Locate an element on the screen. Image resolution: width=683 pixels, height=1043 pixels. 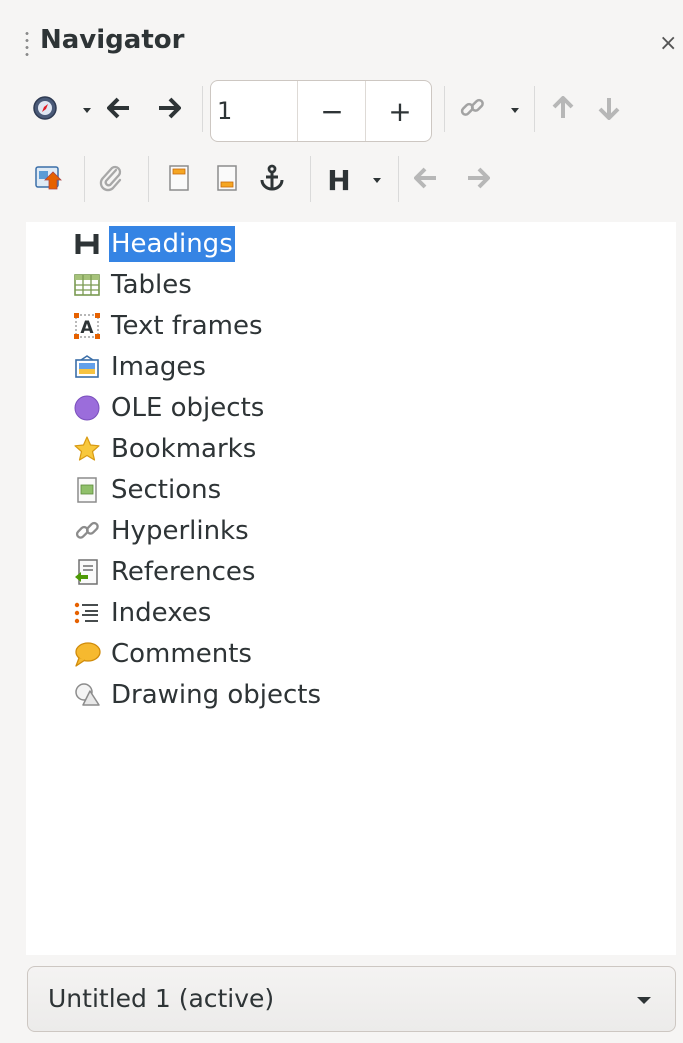
navigate-by-button is located at coordinates (45, 110).